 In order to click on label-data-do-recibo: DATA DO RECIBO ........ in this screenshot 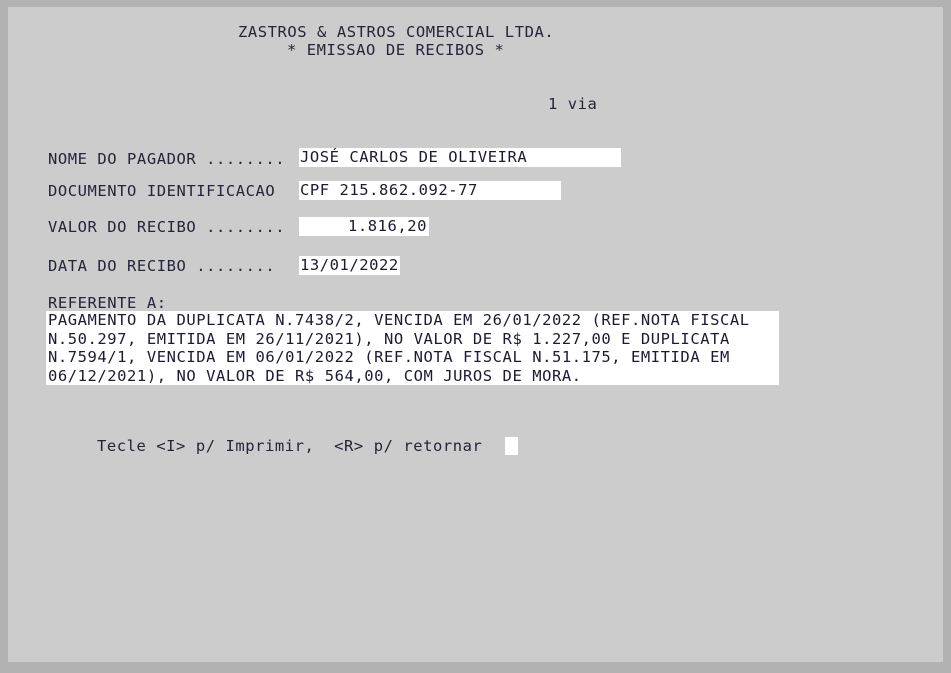, I will do `click(162, 266)`.